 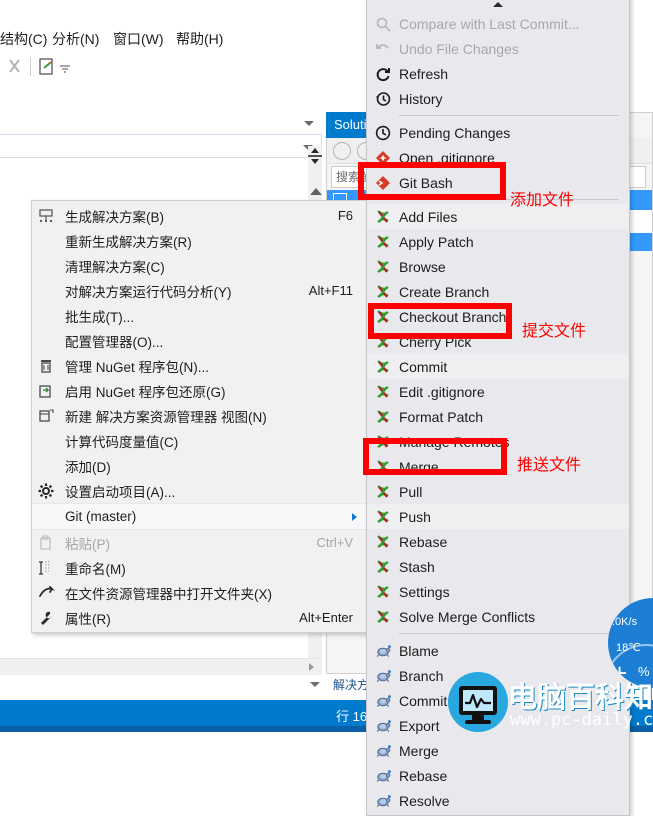 What do you see at coordinates (498, 591) in the screenshot?
I see `git-menu-item: Settings` at bounding box center [498, 591].